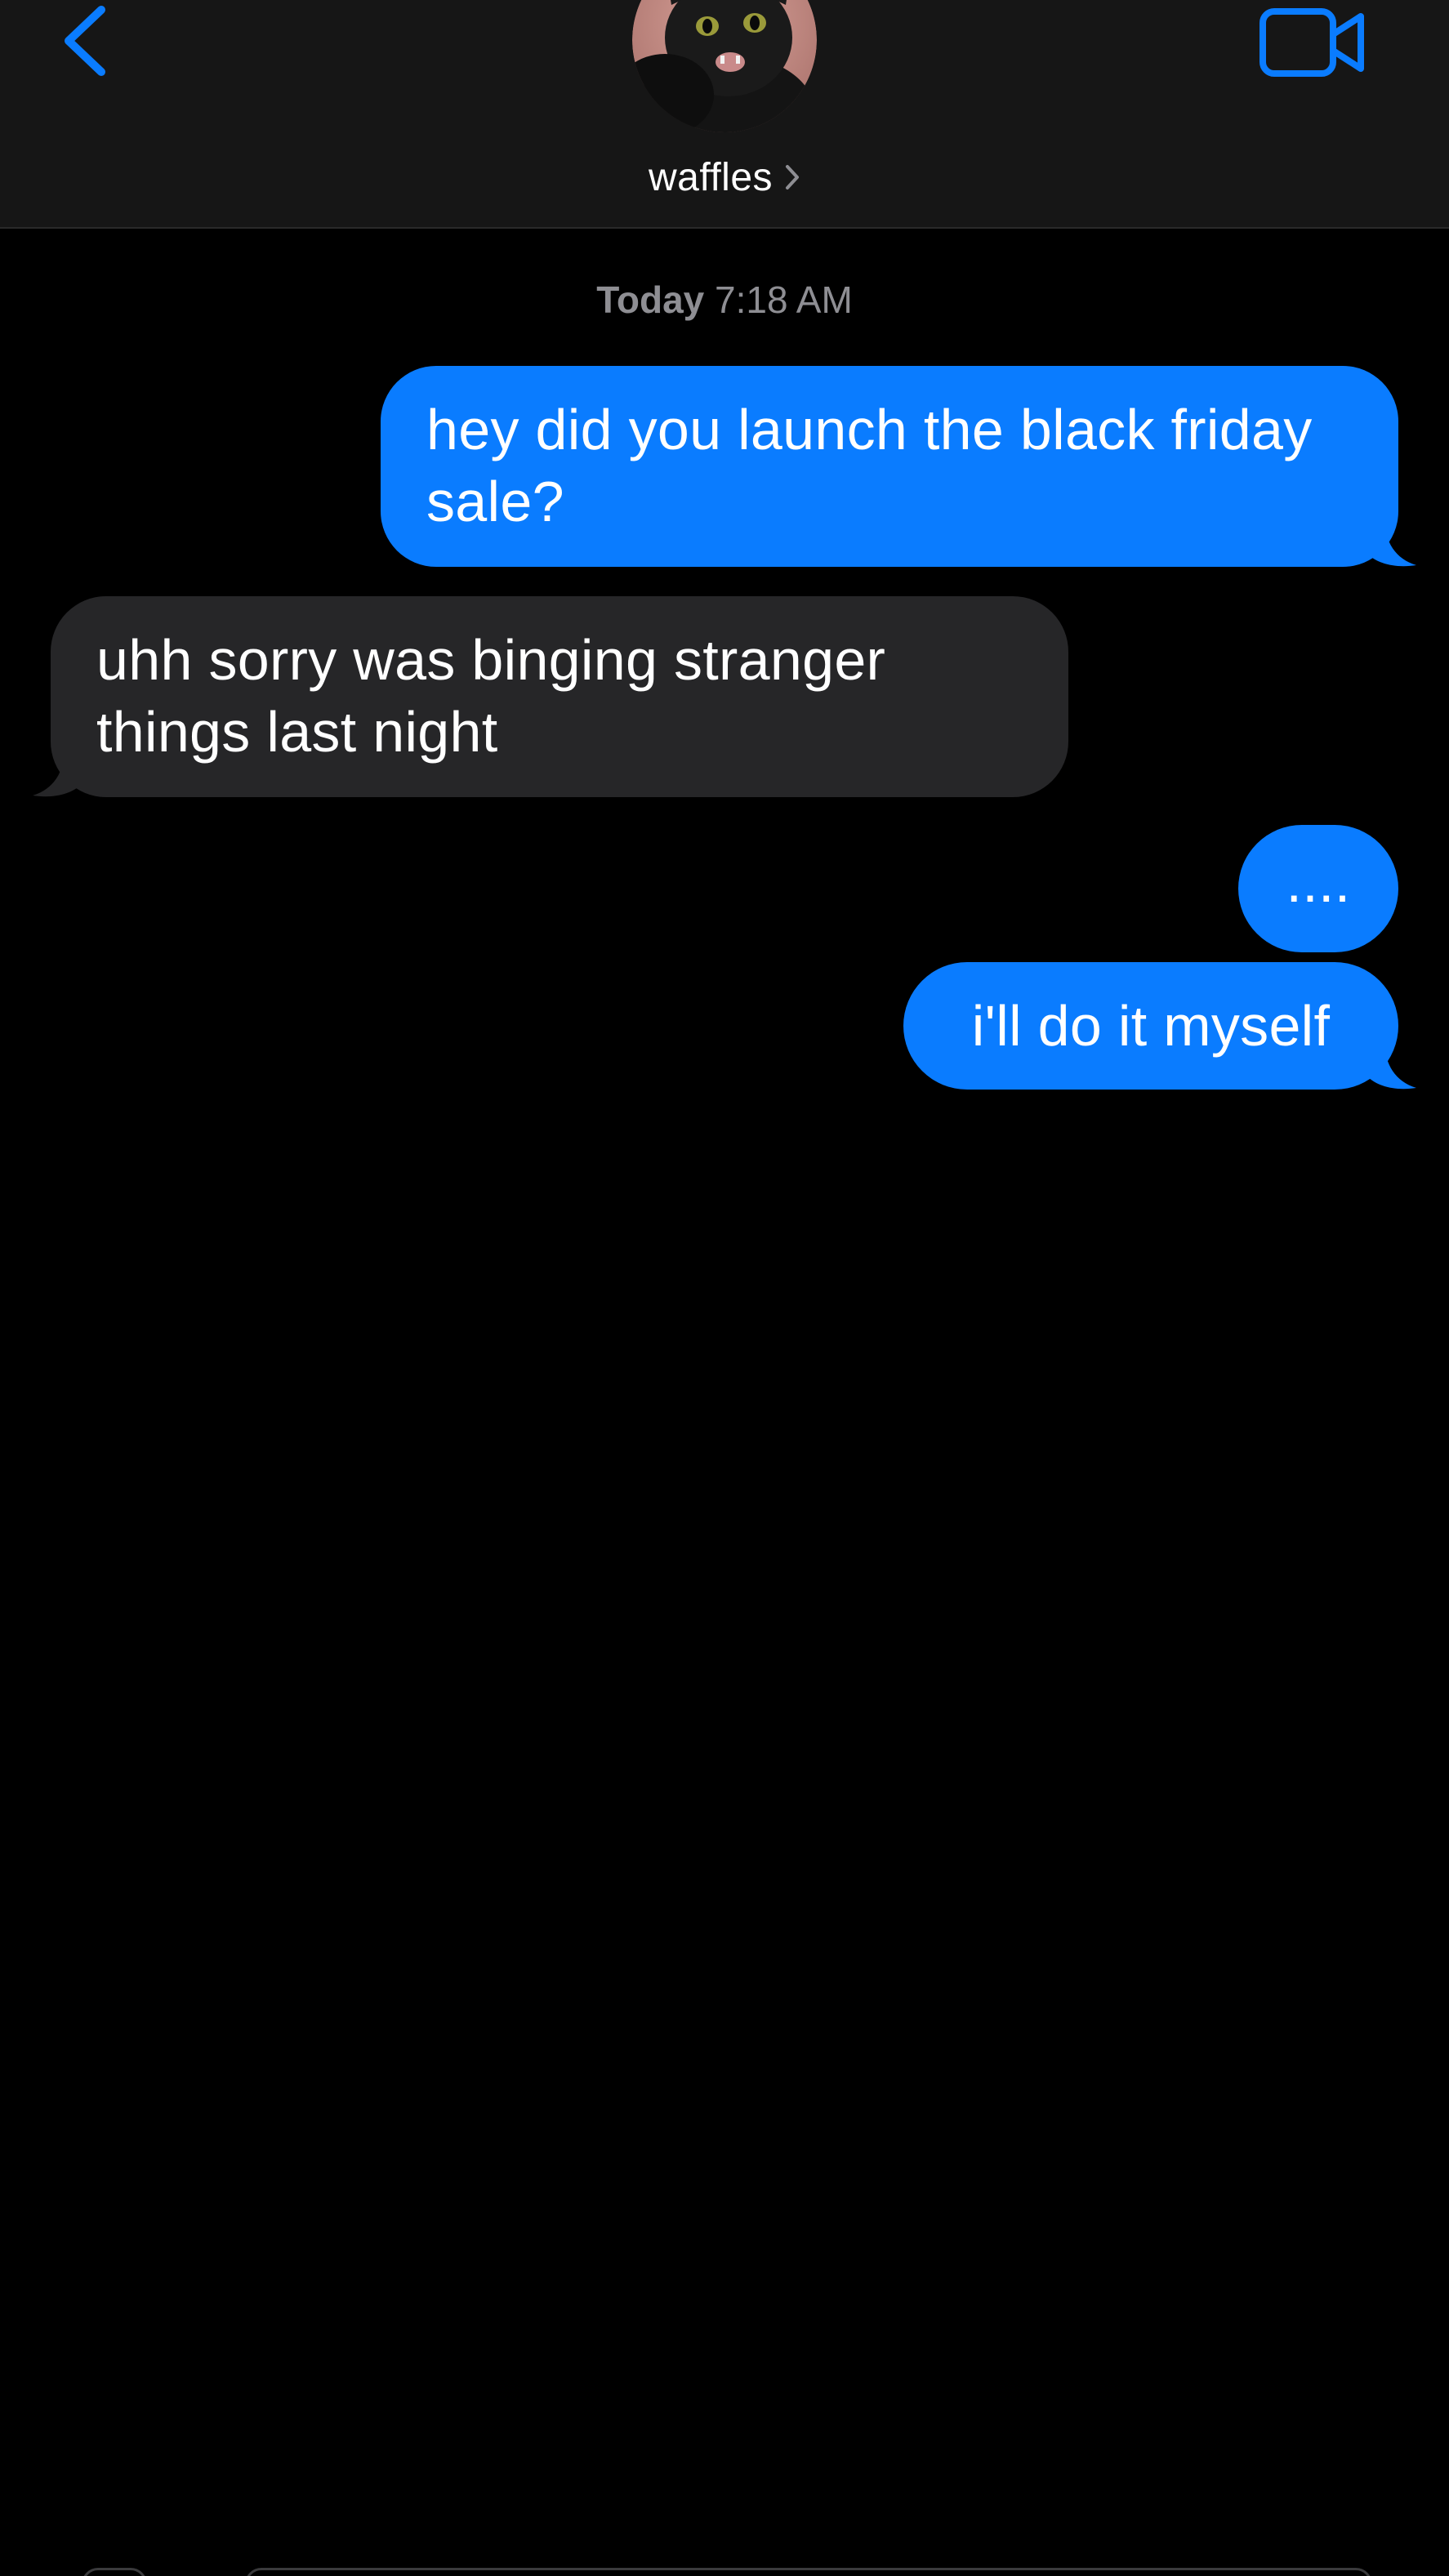 The width and height of the screenshot is (1449, 2576). I want to click on back-button, so click(86, 45).